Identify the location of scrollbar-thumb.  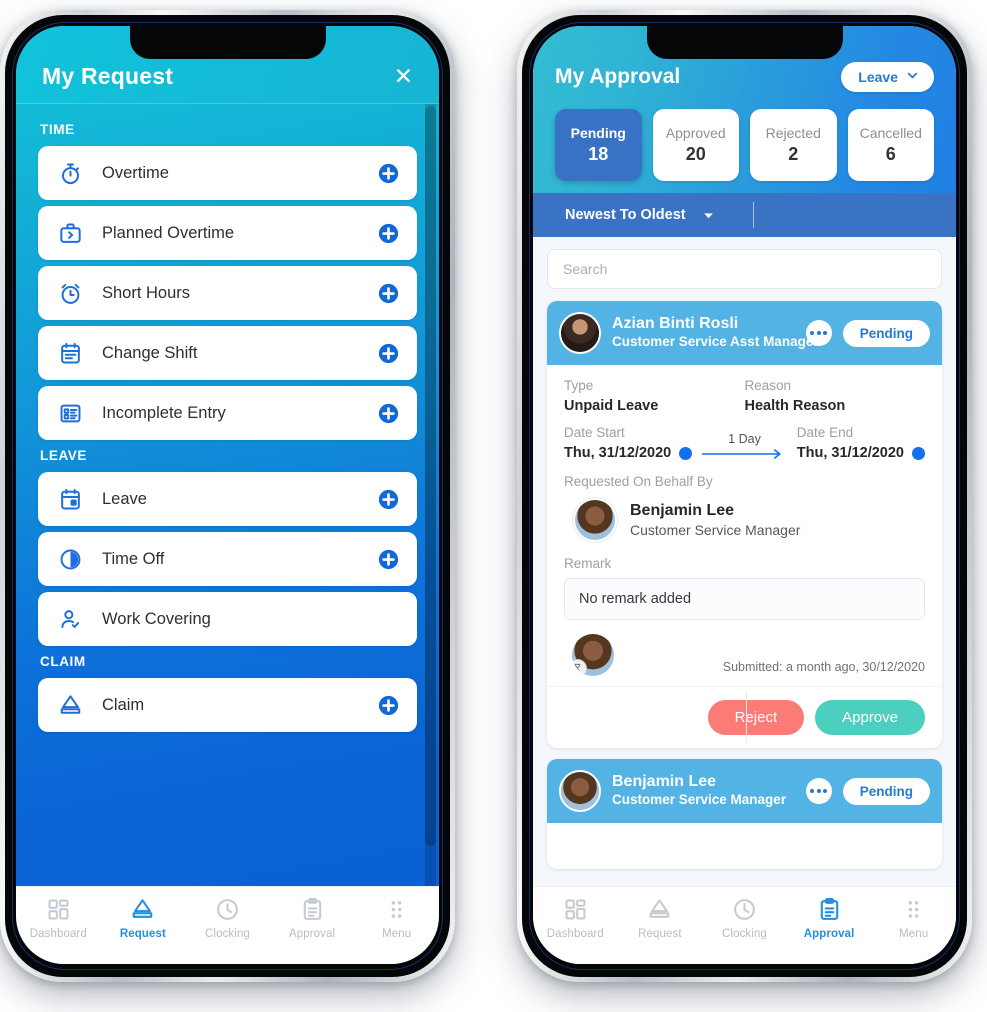
(430, 476).